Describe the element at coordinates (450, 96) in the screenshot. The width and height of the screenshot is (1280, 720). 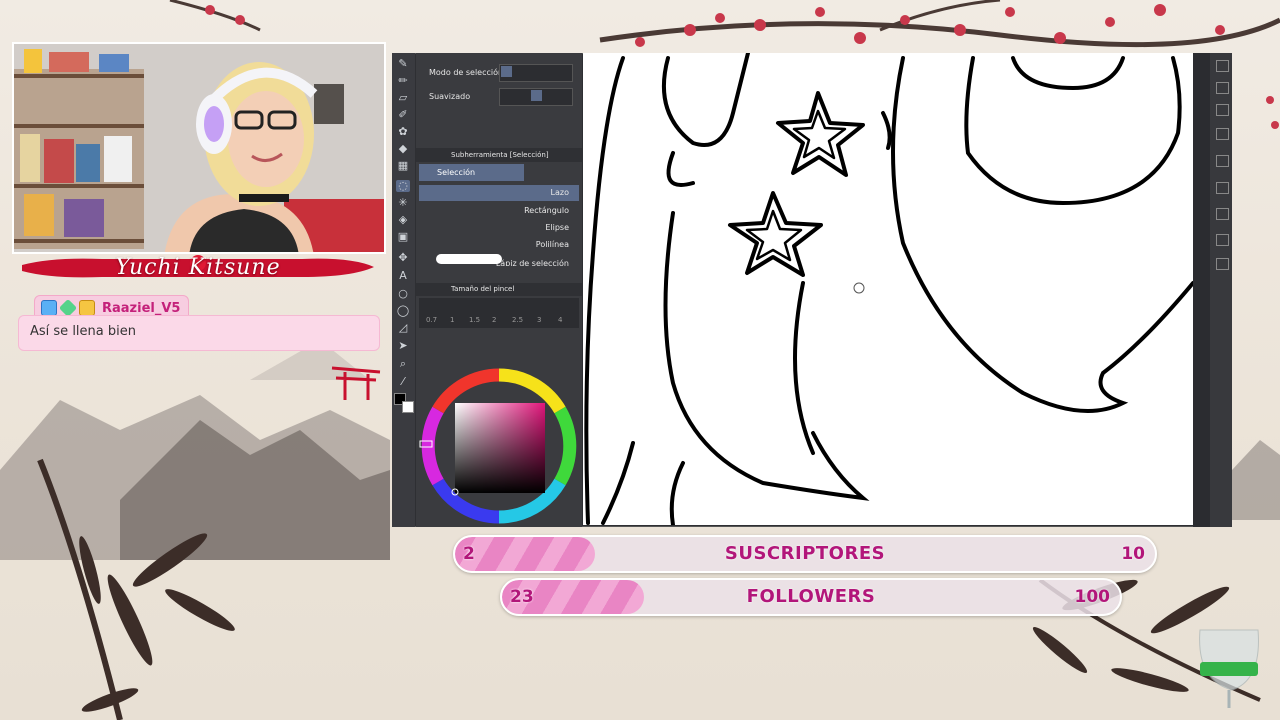
I see `smoothing-label: Suavizado` at that location.